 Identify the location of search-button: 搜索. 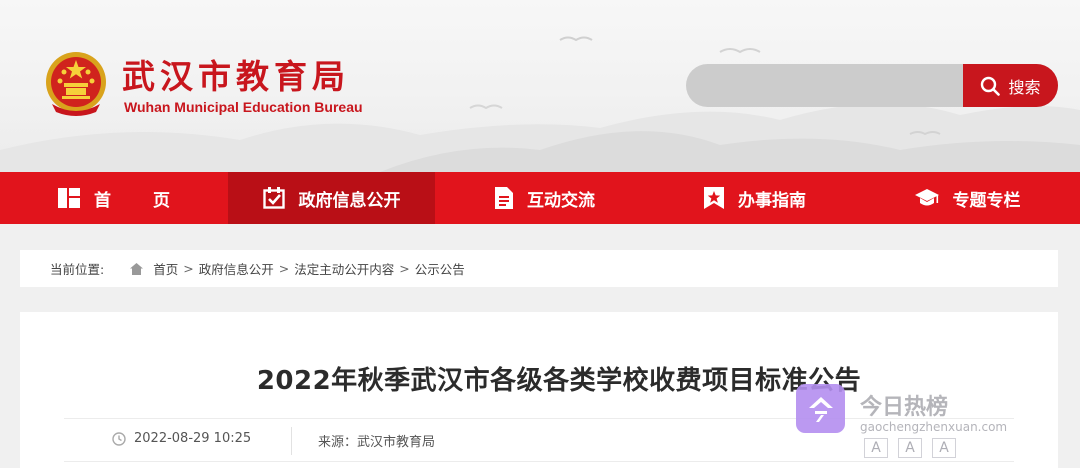
(1010, 85).